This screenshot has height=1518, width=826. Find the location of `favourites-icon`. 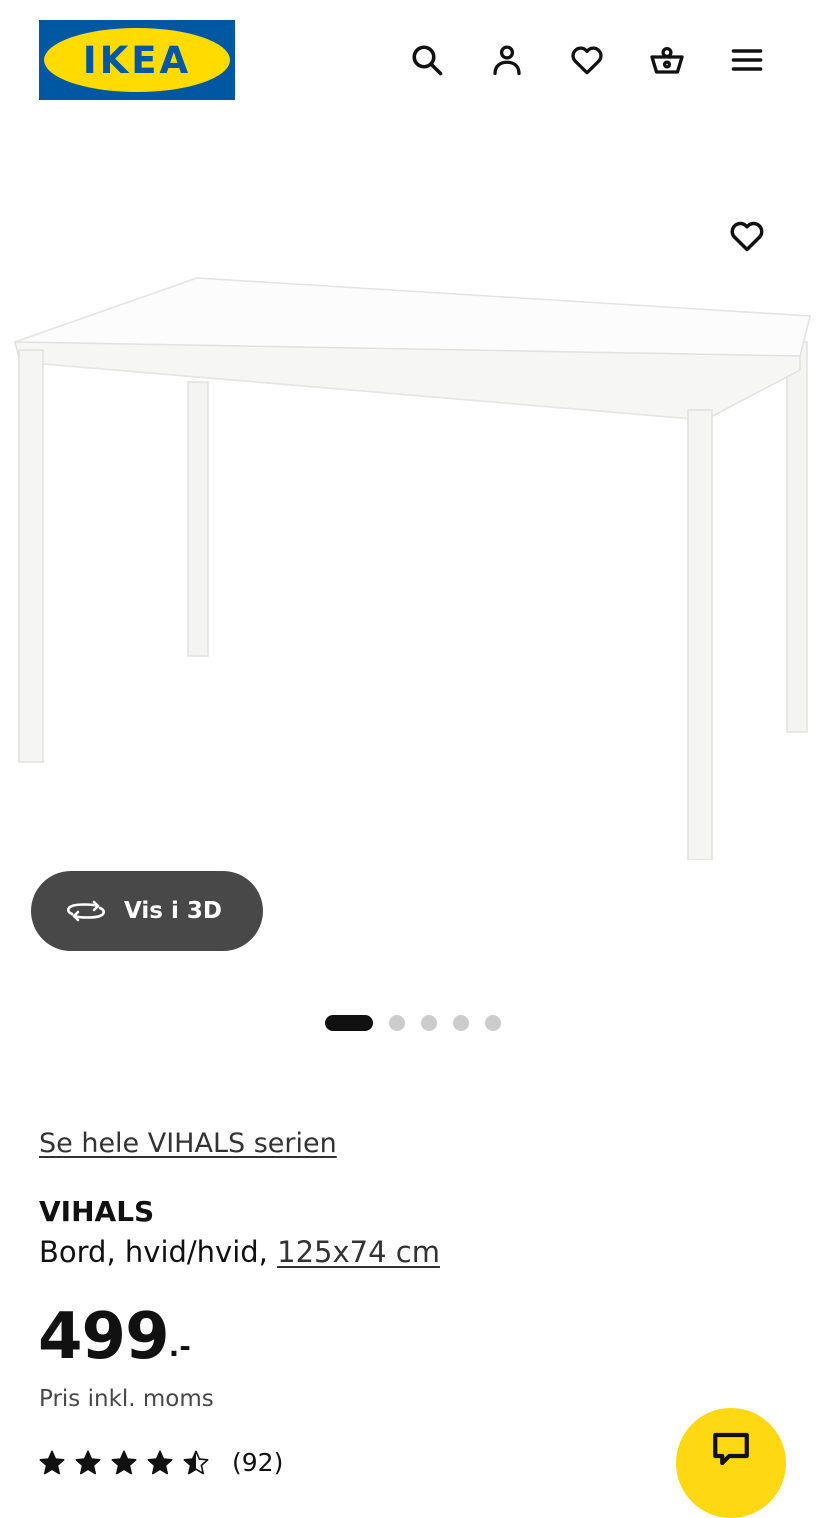

favourites-icon is located at coordinates (587, 60).